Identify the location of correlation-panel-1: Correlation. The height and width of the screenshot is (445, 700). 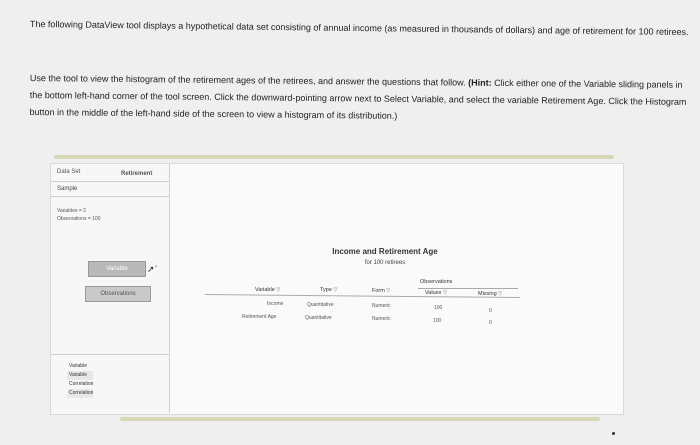
(80, 384).